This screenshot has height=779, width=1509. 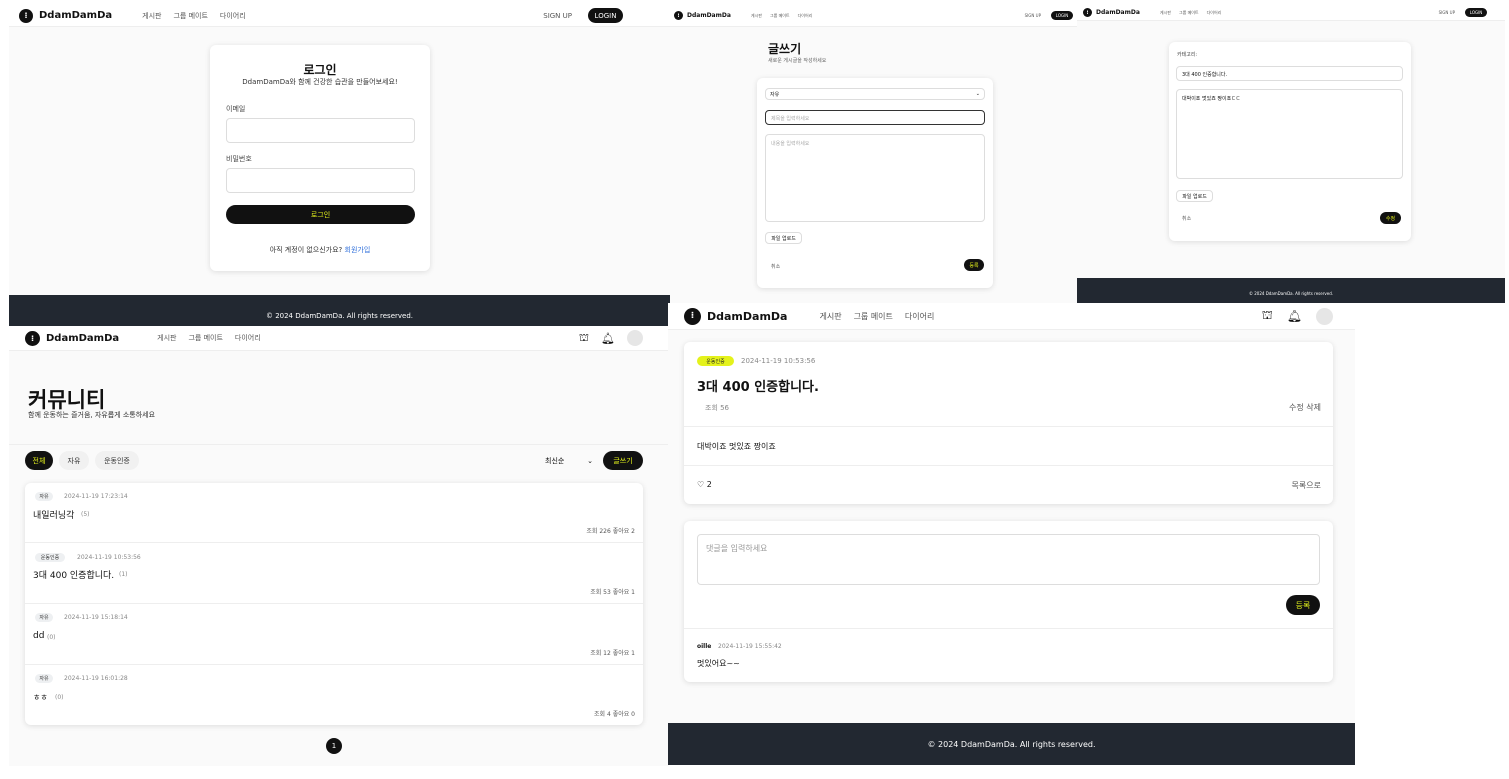 What do you see at coordinates (875, 117) in the screenshot?
I see `title-input: 제목을 입력하세요` at bounding box center [875, 117].